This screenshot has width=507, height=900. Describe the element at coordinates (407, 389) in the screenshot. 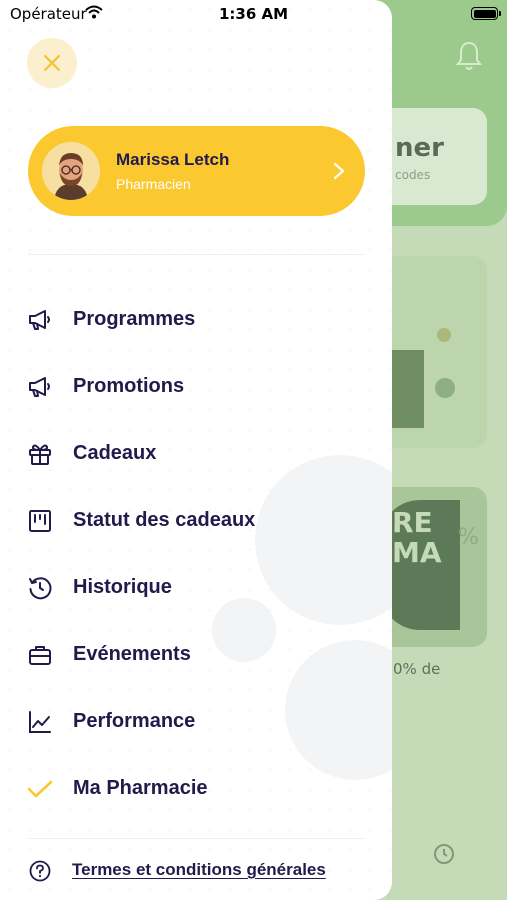

I see `background-image` at that location.